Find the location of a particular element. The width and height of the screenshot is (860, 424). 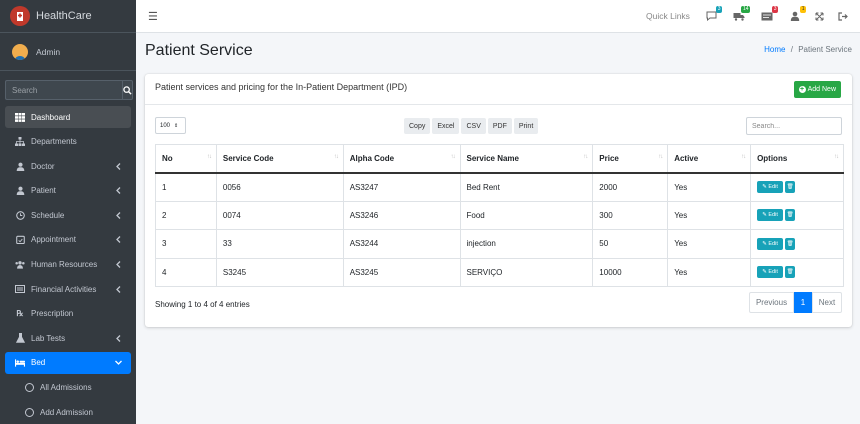

excel-button: Excel is located at coordinates (446, 126).